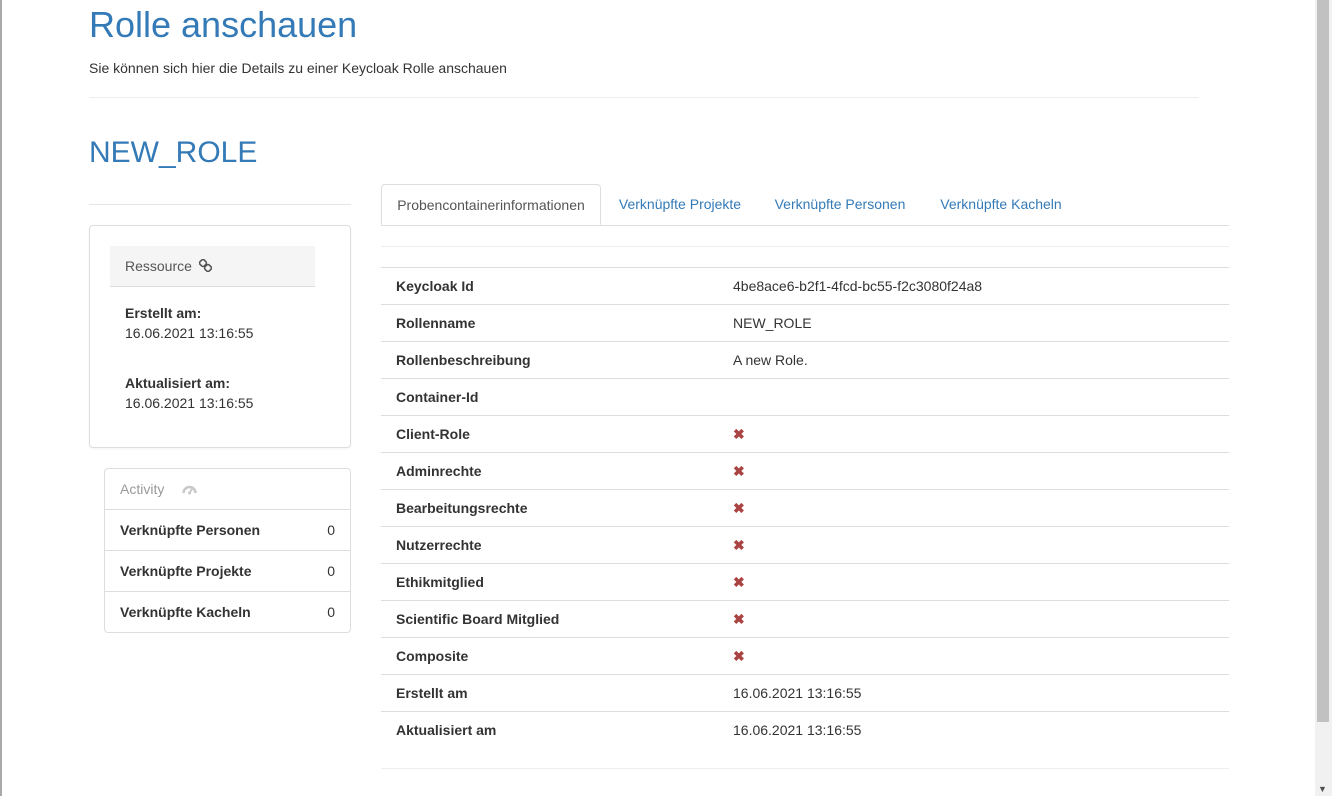 This screenshot has height=796, width=1332. I want to click on tab-content-divider, so click(805, 246).